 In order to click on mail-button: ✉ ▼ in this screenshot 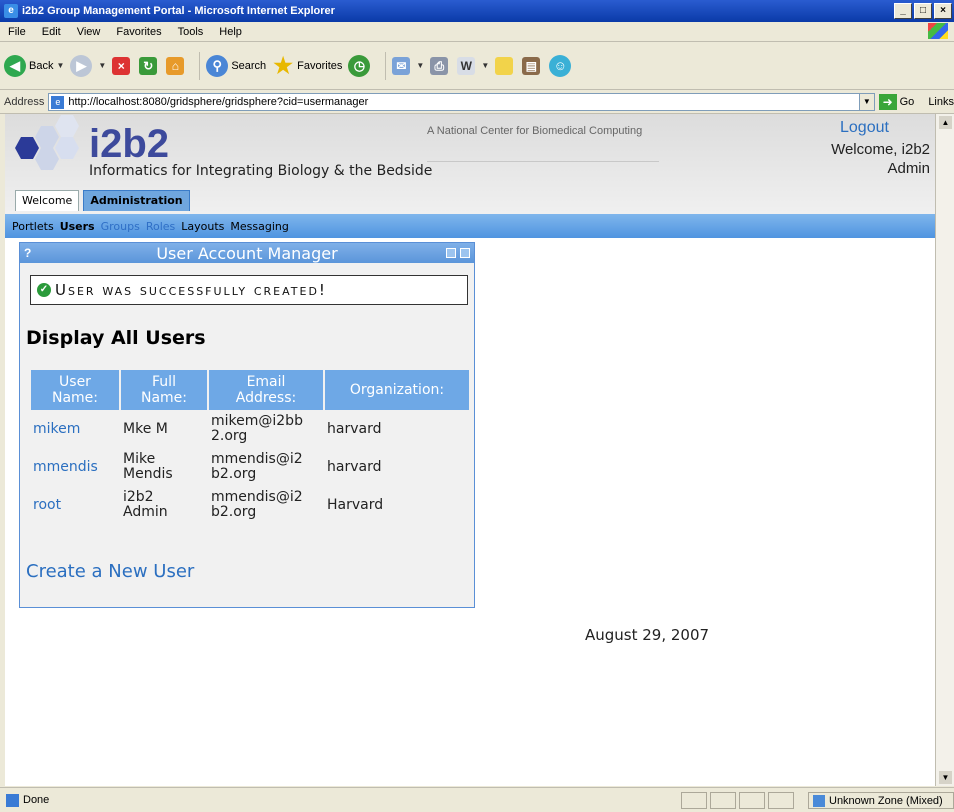, I will do `click(408, 65)`.